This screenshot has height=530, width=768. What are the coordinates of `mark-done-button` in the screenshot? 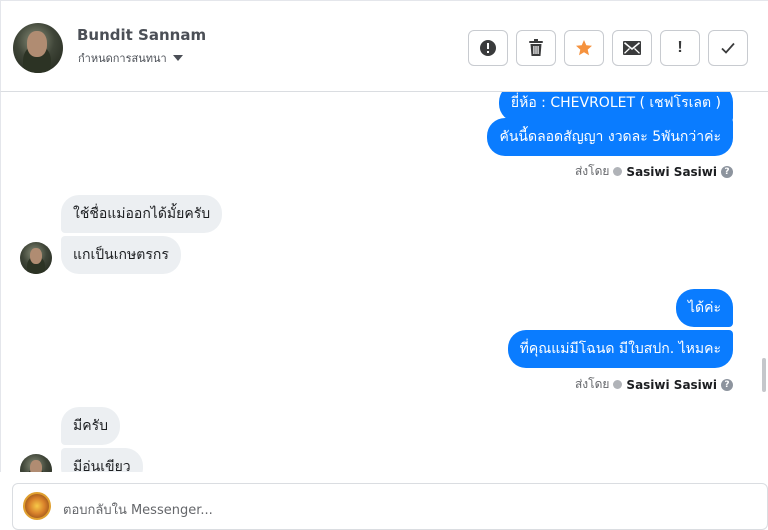 It's located at (728, 48).